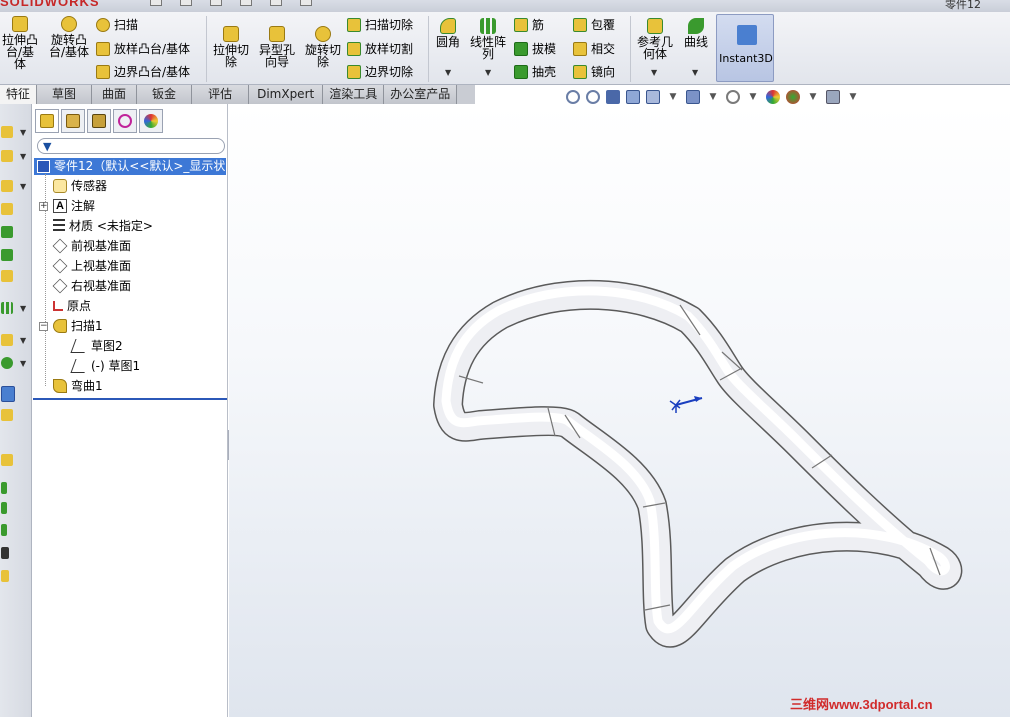  Describe the element at coordinates (594, 24) in the screenshot. I see `wrap-button: 包覆` at that location.